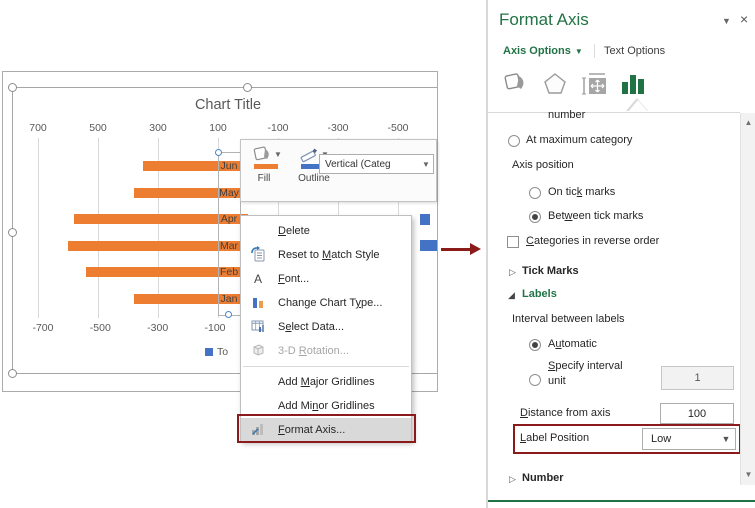 This screenshot has height=508, width=755. Describe the element at coordinates (98, 128) in the screenshot. I see `top-axis-tick-label: 500` at that location.